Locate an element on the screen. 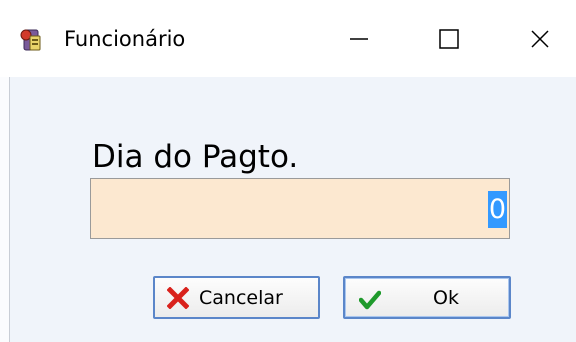 Image resolution: width=576 pixels, height=342 pixels. ok-button: Ok is located at coordinates (427, 297).